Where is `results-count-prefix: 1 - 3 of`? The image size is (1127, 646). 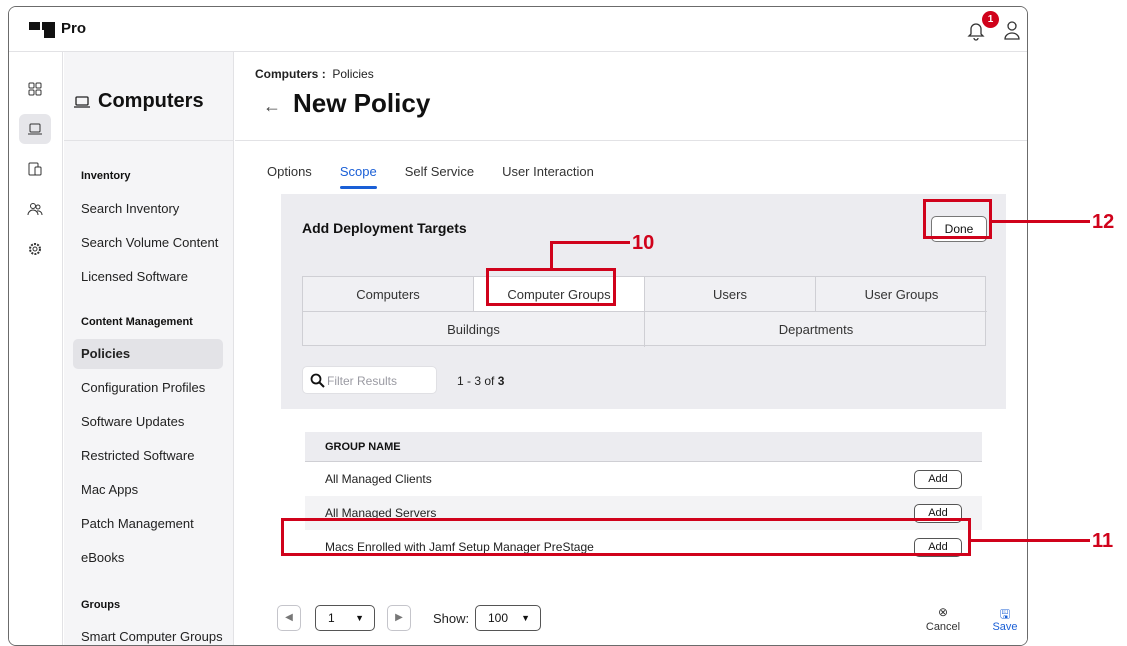 results-count-prefix: 1 - 3 of is located at coordinates (477, 381).